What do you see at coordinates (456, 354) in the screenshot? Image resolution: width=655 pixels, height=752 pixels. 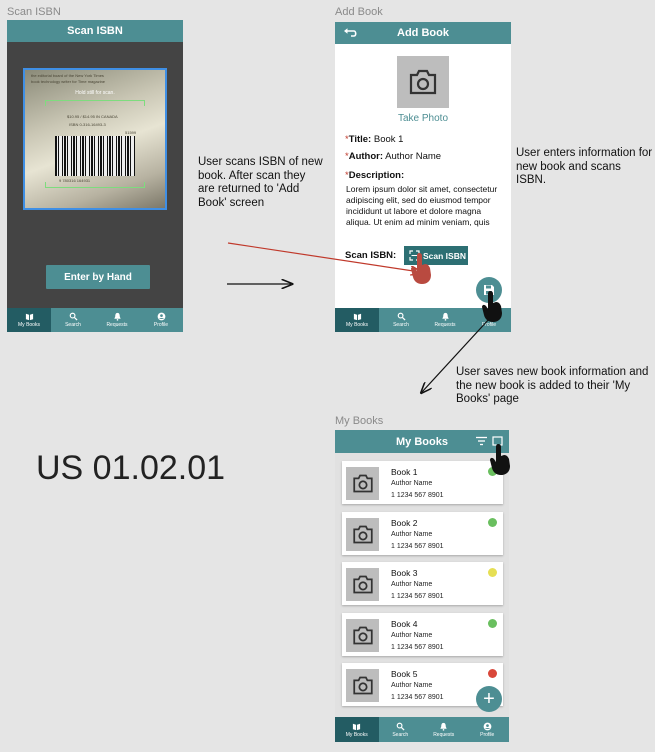 I see `save-arrow` at bounding box center [456, 354].